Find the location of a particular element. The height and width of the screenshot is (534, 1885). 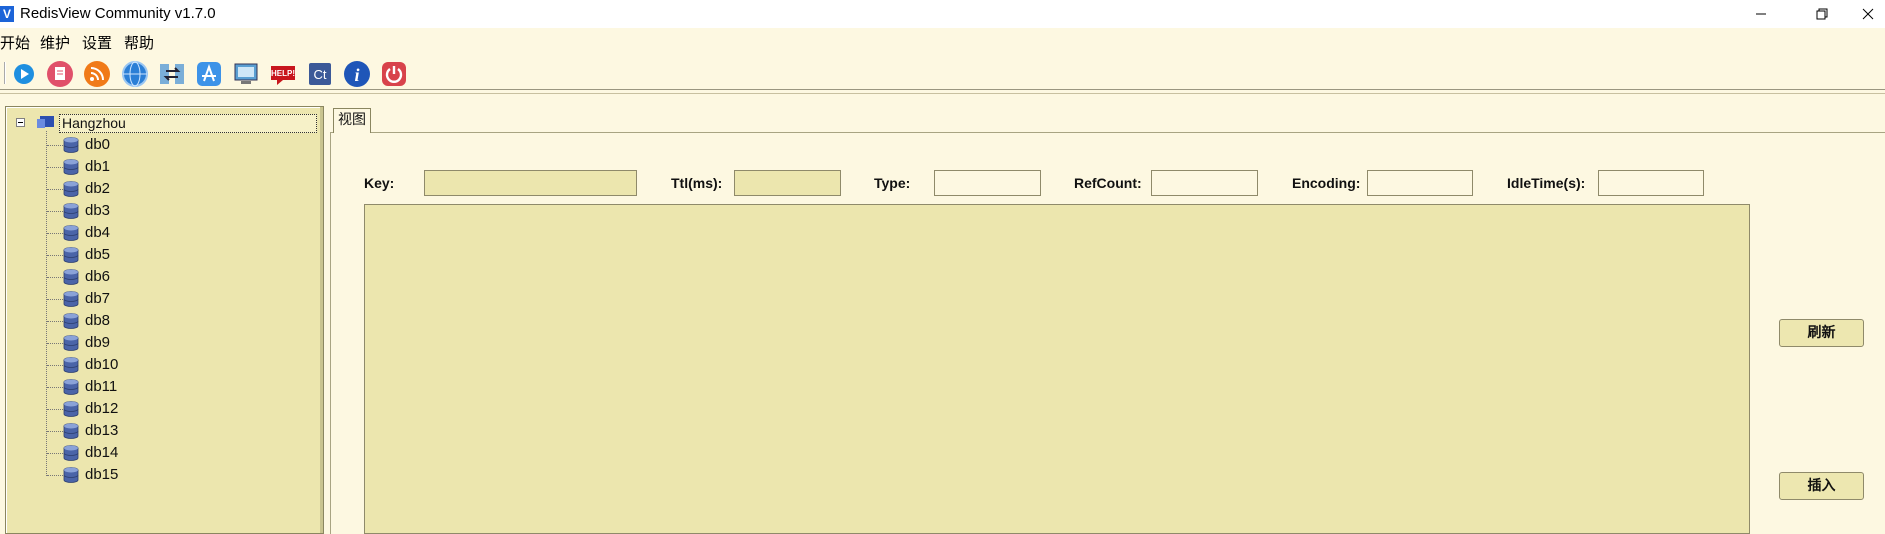

refresh-button: 刷新 is located at coordinates (1821, 333).